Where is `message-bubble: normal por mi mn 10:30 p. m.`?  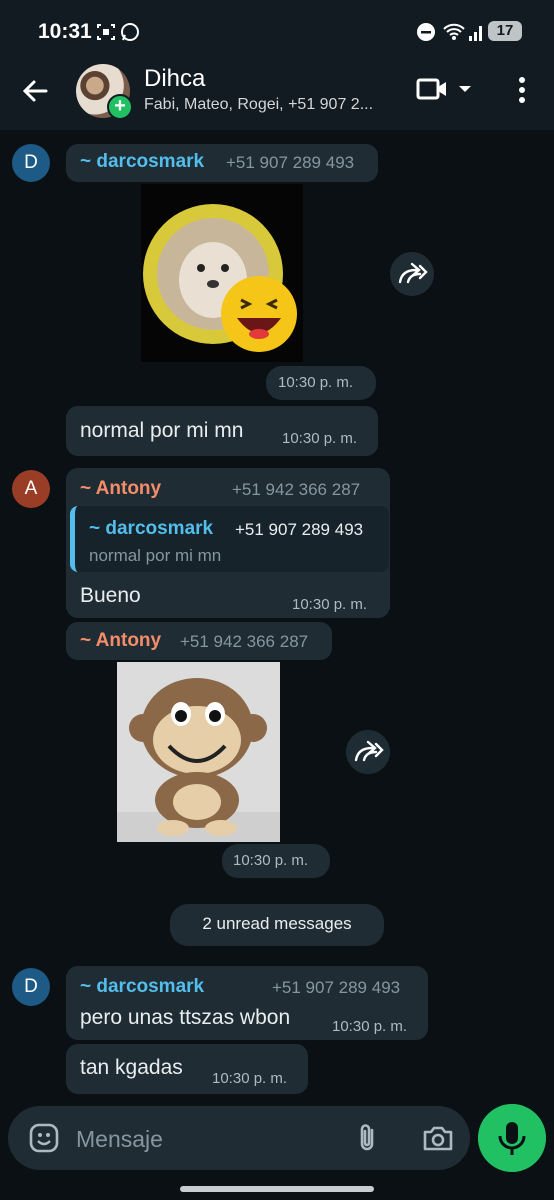
message-bubble: normal por mi mn 10:30 p. m. is located at coordinates (222, 431).